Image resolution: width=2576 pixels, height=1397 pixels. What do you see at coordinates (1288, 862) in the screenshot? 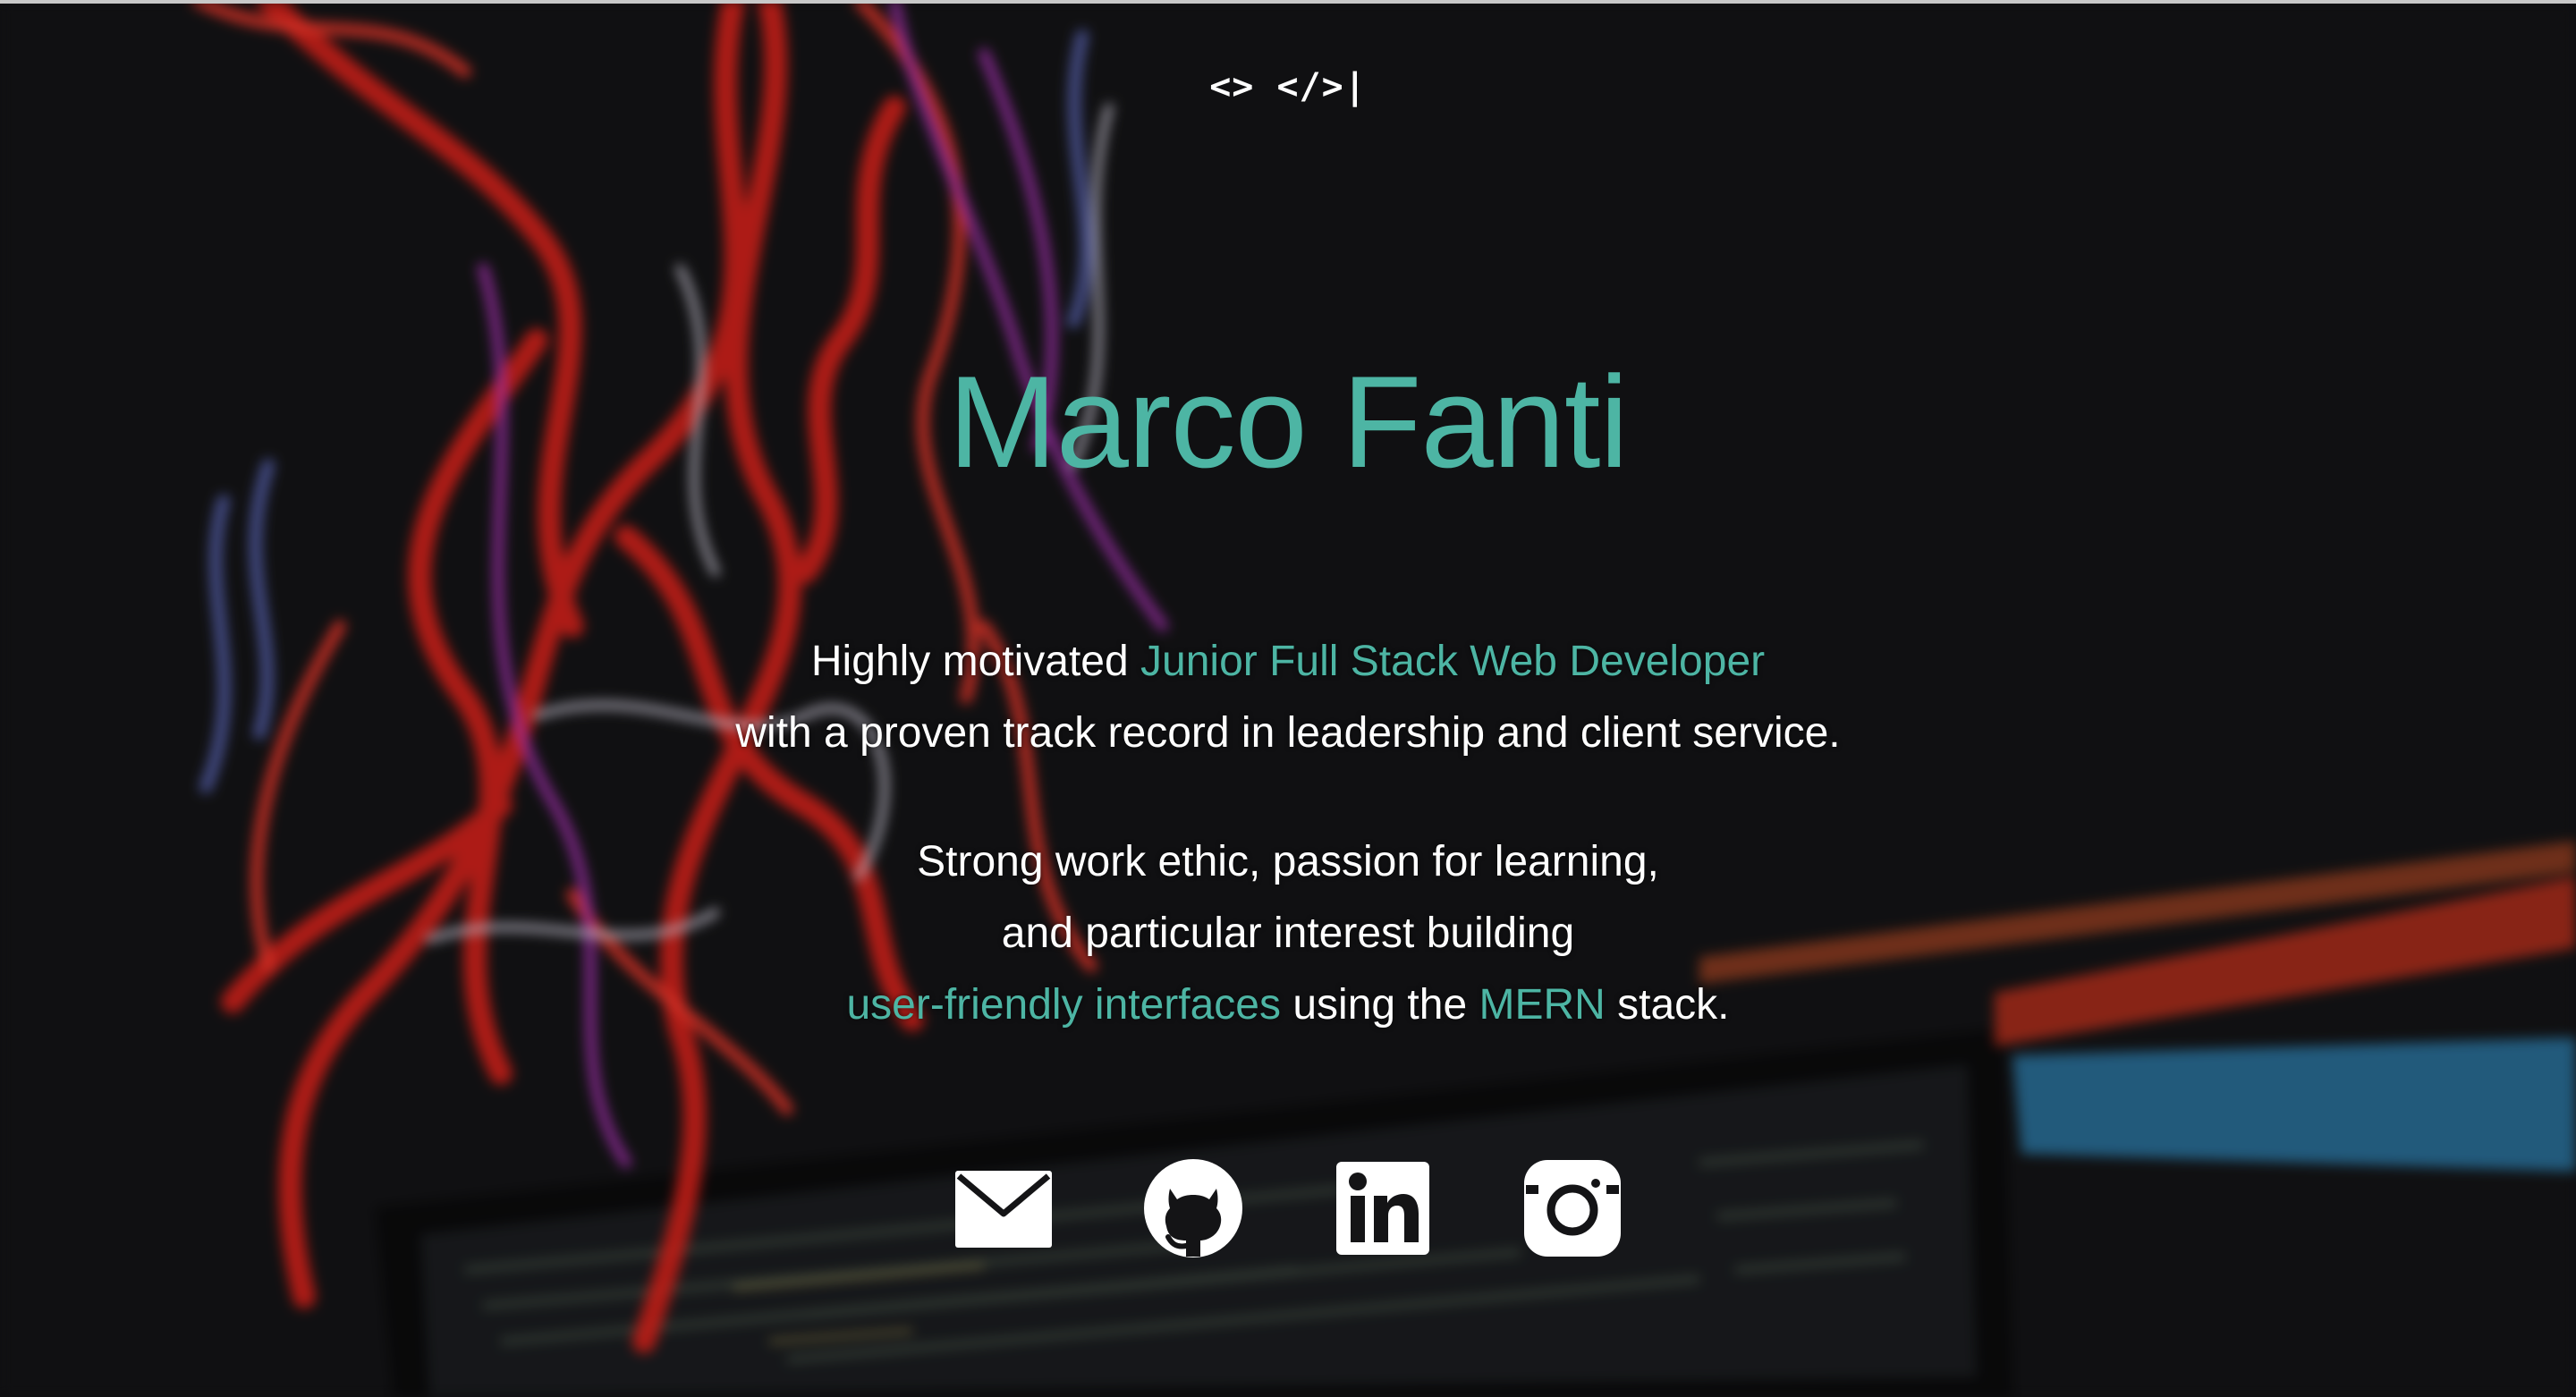
I see `intro-line-3: Strong work ethic, passion for learning,` at bounding box center [1288, 862].